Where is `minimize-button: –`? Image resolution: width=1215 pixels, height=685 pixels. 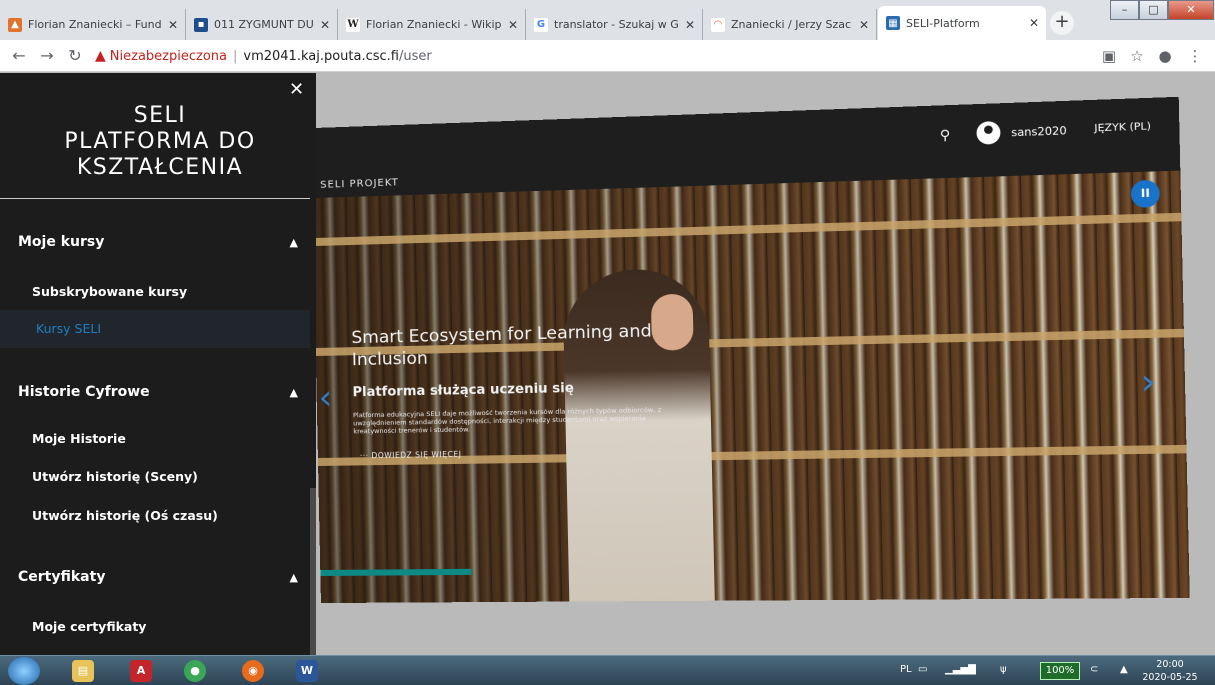
minimize-button: – is located at coordinates (1124, 10).